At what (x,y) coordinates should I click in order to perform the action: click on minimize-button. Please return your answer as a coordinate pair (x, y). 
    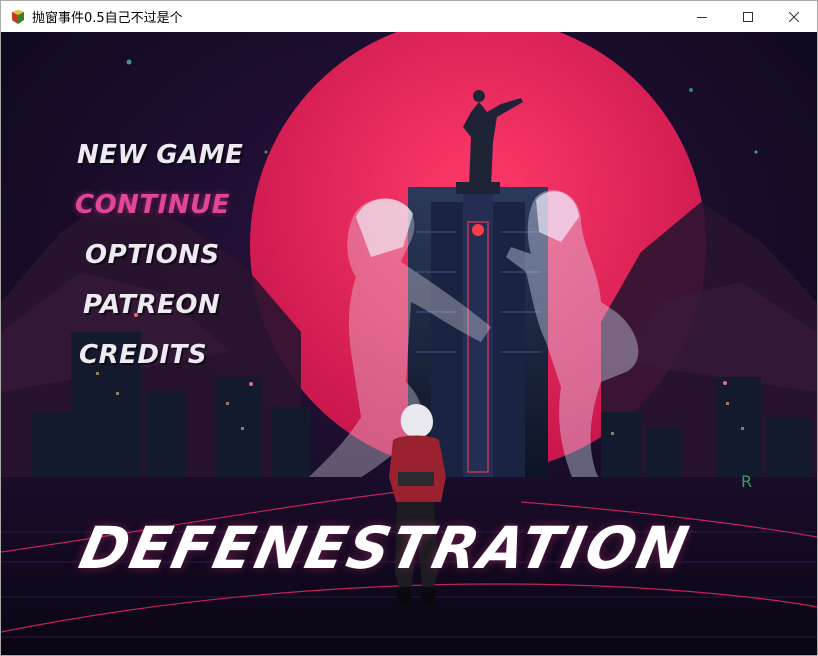
    Looking at the image, I should click on (702, 16).